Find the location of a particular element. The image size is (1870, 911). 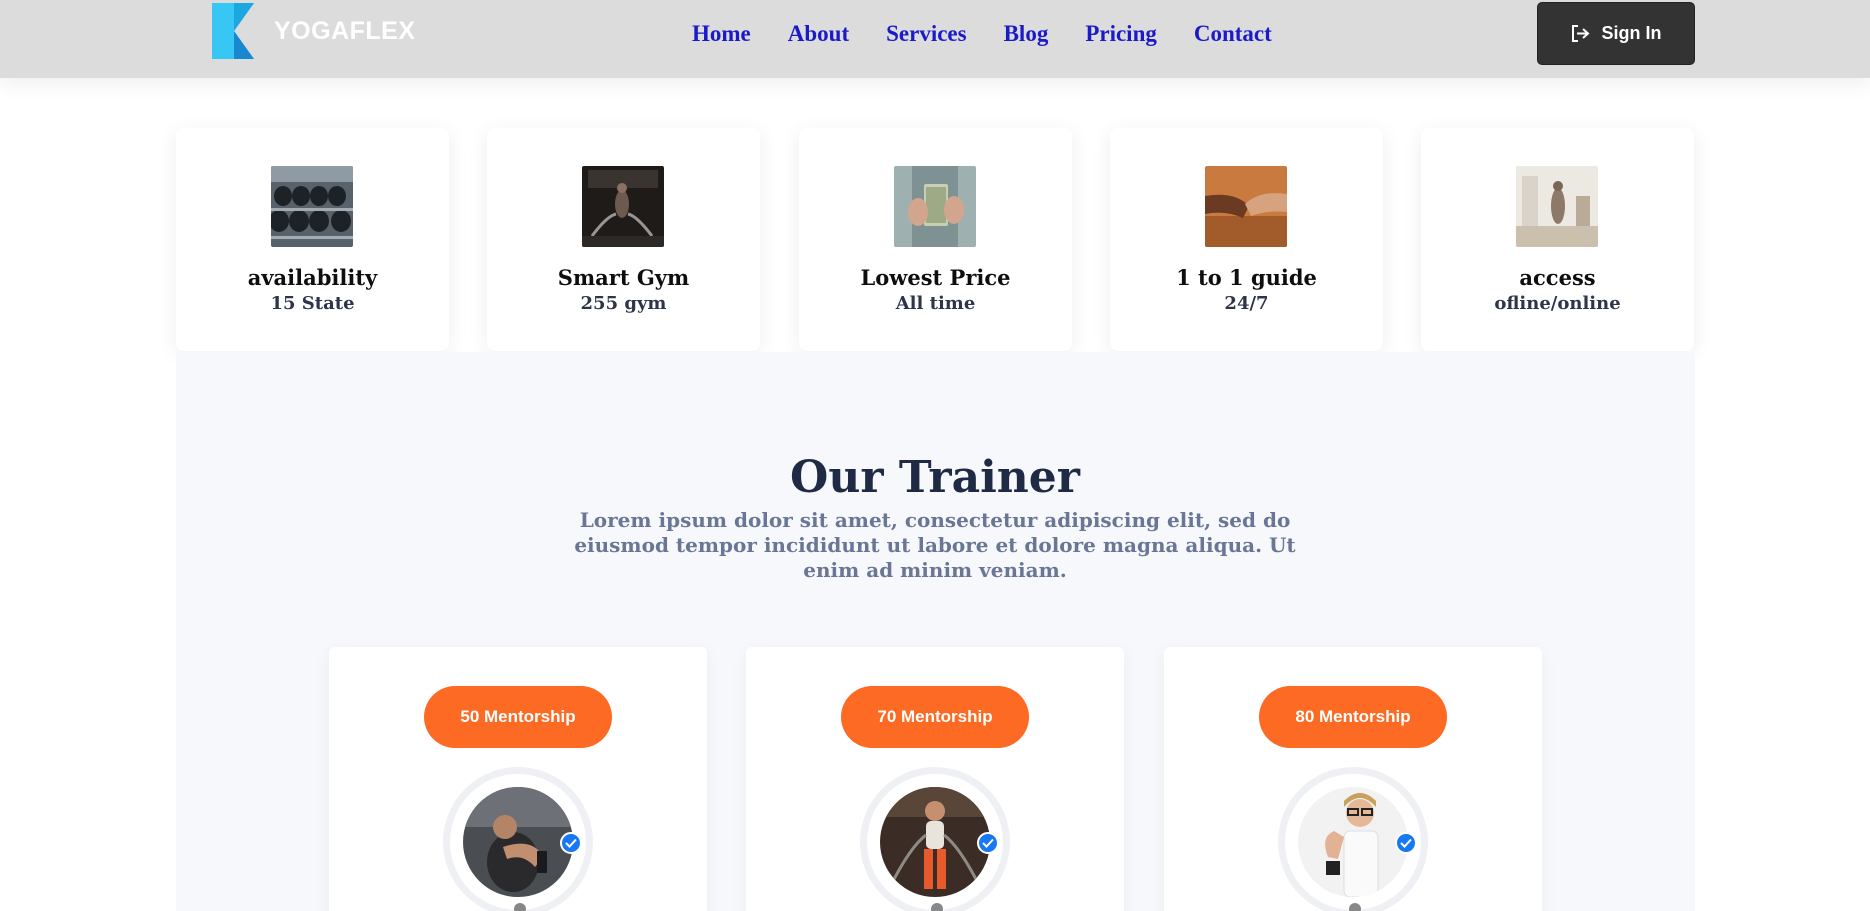

nav-blog: Blog is located at coordinates (1026, 34).